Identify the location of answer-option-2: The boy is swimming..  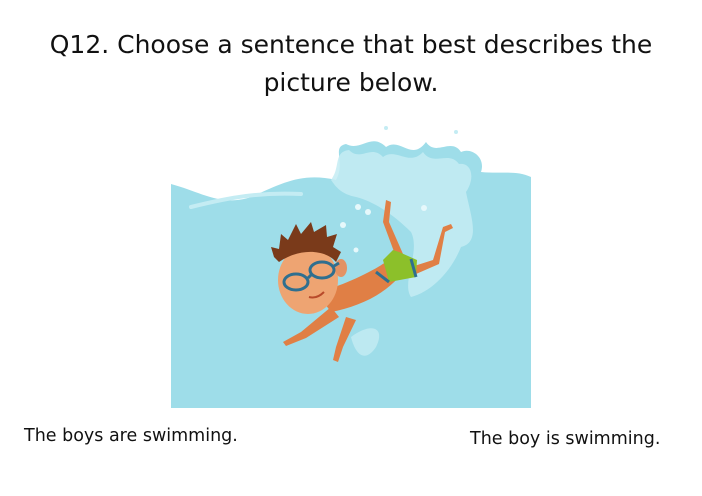
(565, 439).